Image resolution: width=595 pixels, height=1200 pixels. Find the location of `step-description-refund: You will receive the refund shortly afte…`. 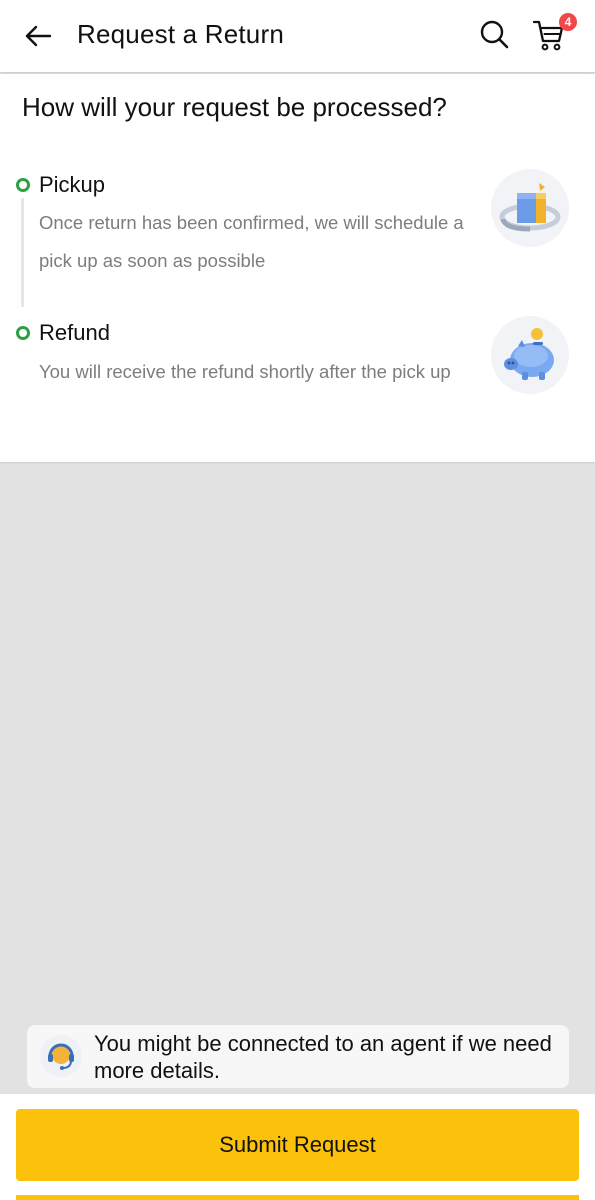

step-description-refund: You will receive the refund shortly afte… is located at coordinates (245, 371).